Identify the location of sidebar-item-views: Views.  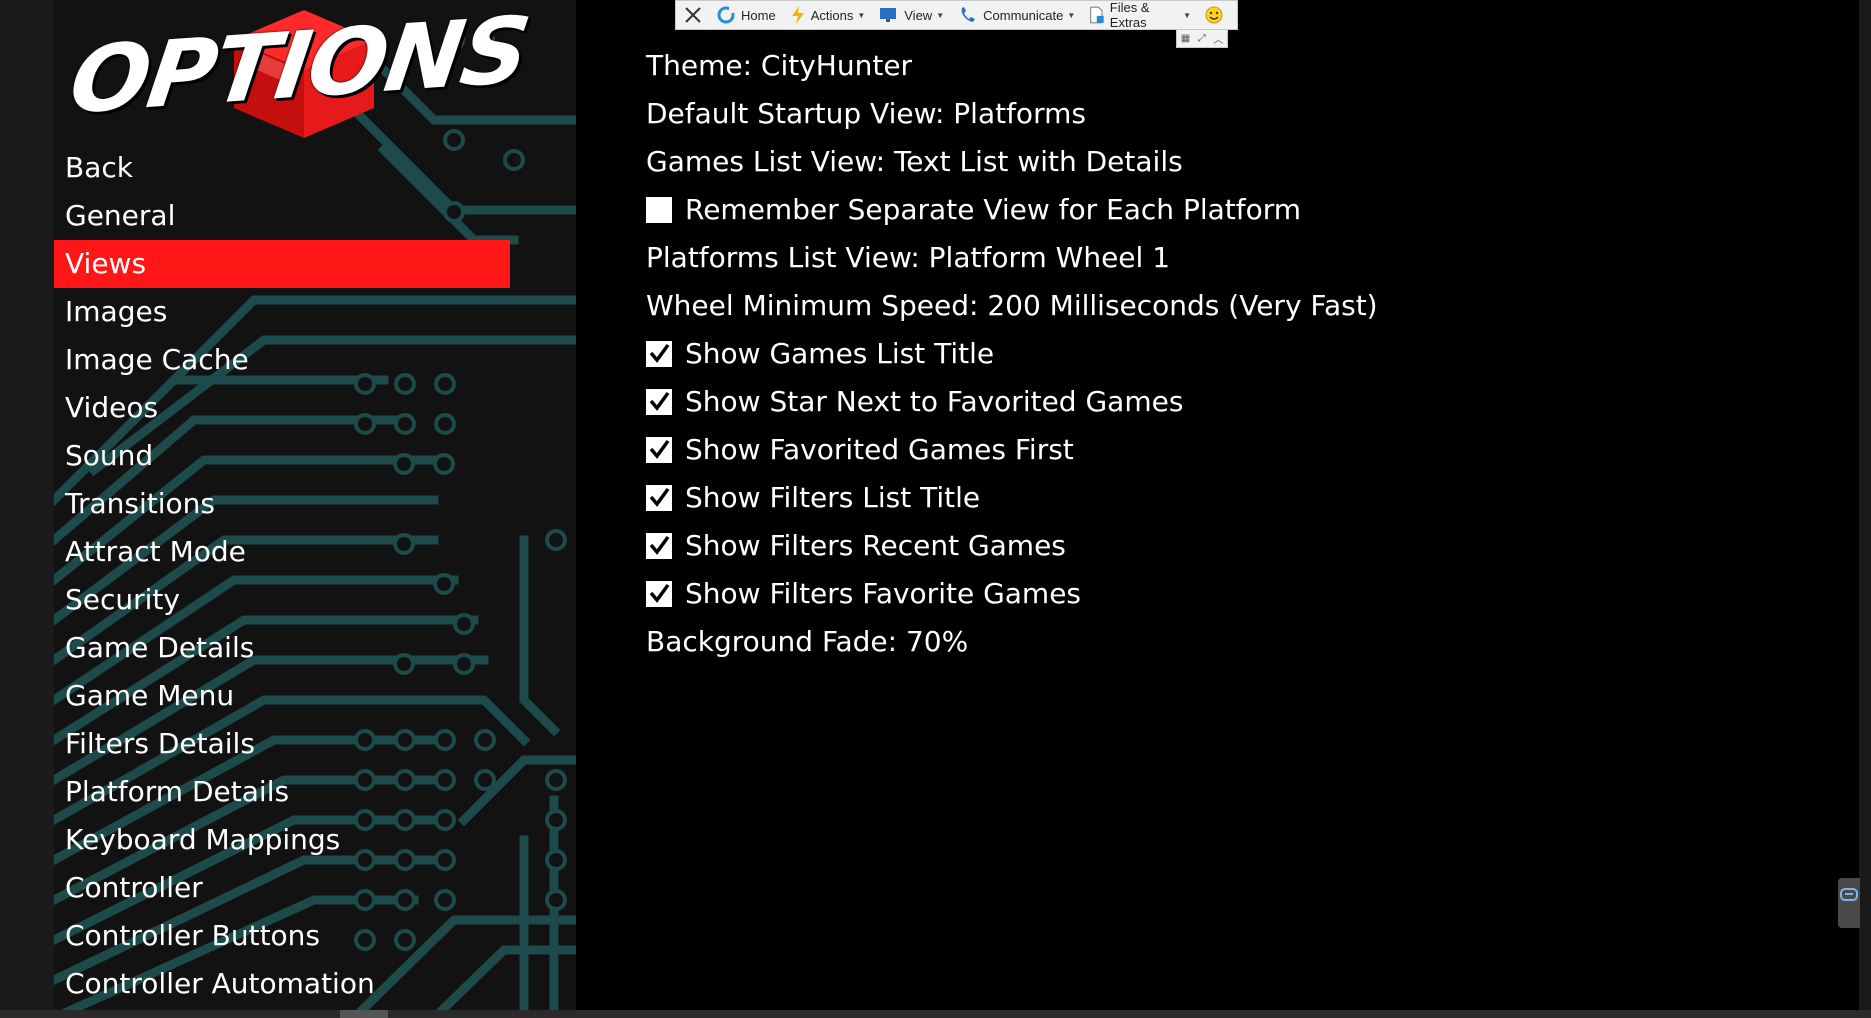
(282, 264).